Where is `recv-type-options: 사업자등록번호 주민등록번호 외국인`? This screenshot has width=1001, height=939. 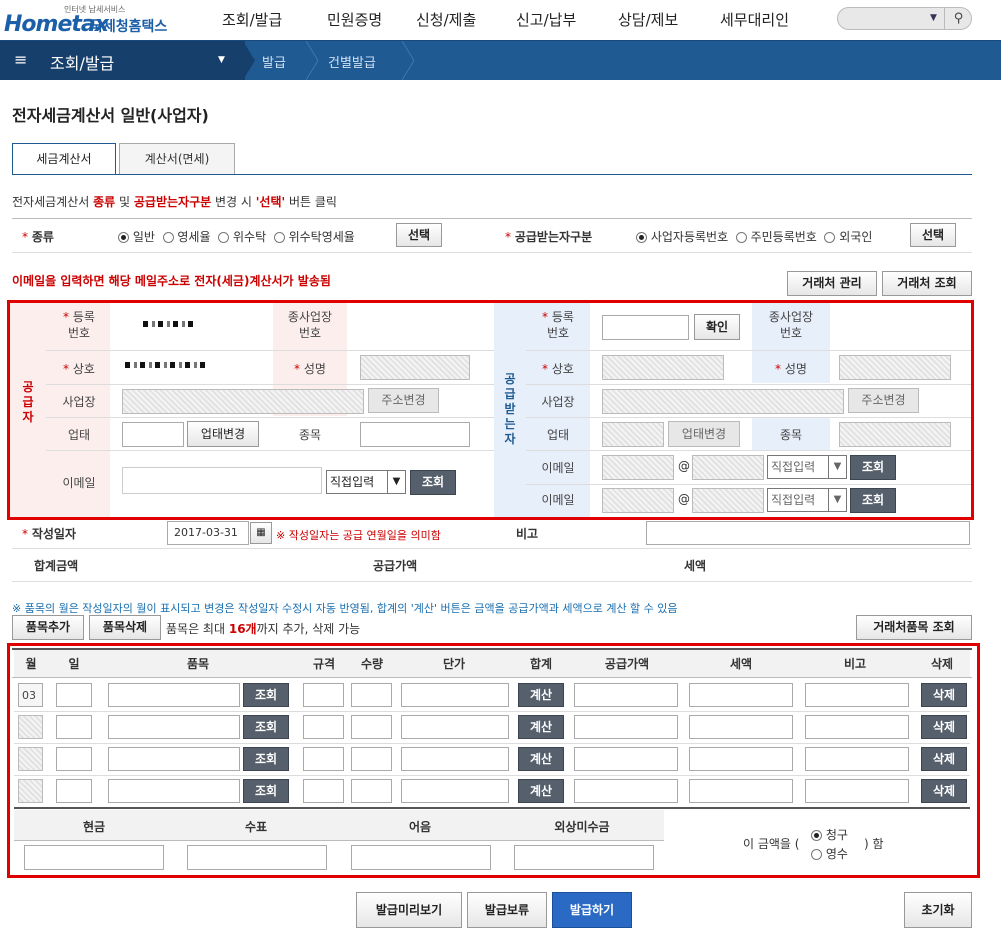 recv-type-options: 사업자등록번호 주민등록번호 외국인 is located at coordinates (754, 236).